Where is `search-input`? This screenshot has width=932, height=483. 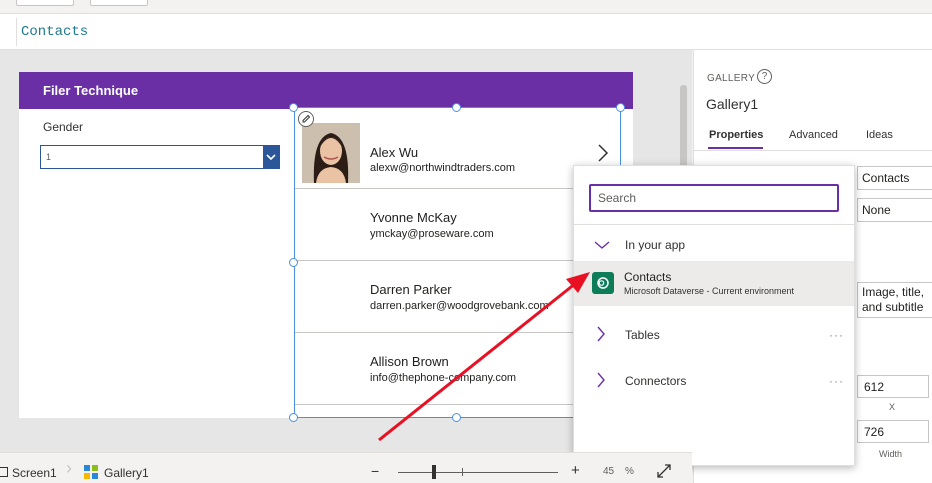
search-input is located at coordinates (714, 198).